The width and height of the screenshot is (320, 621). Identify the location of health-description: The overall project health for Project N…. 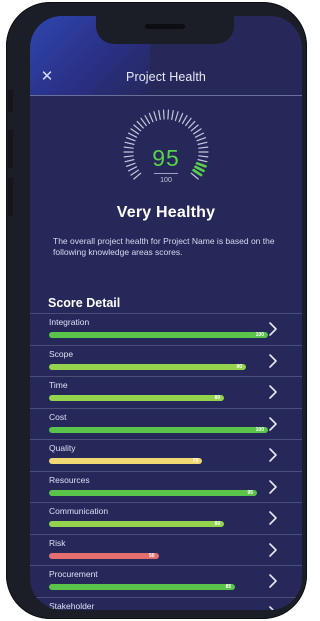
(164, 246).